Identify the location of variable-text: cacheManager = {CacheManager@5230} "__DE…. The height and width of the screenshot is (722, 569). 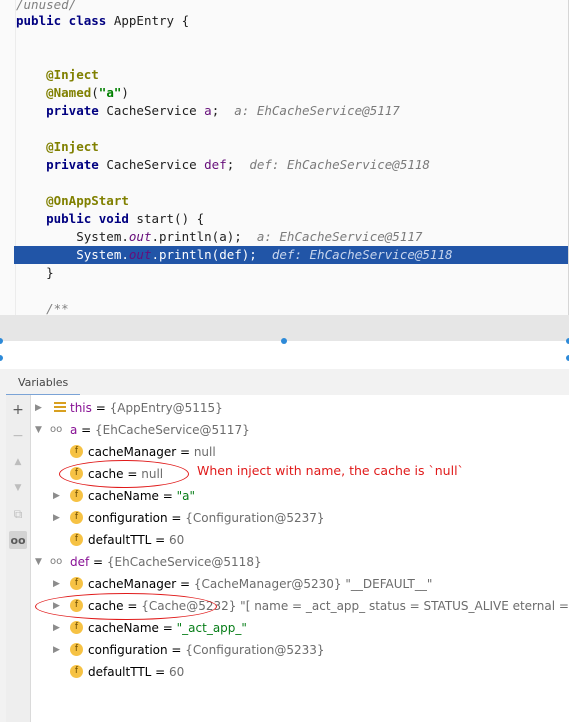
(260, 584).